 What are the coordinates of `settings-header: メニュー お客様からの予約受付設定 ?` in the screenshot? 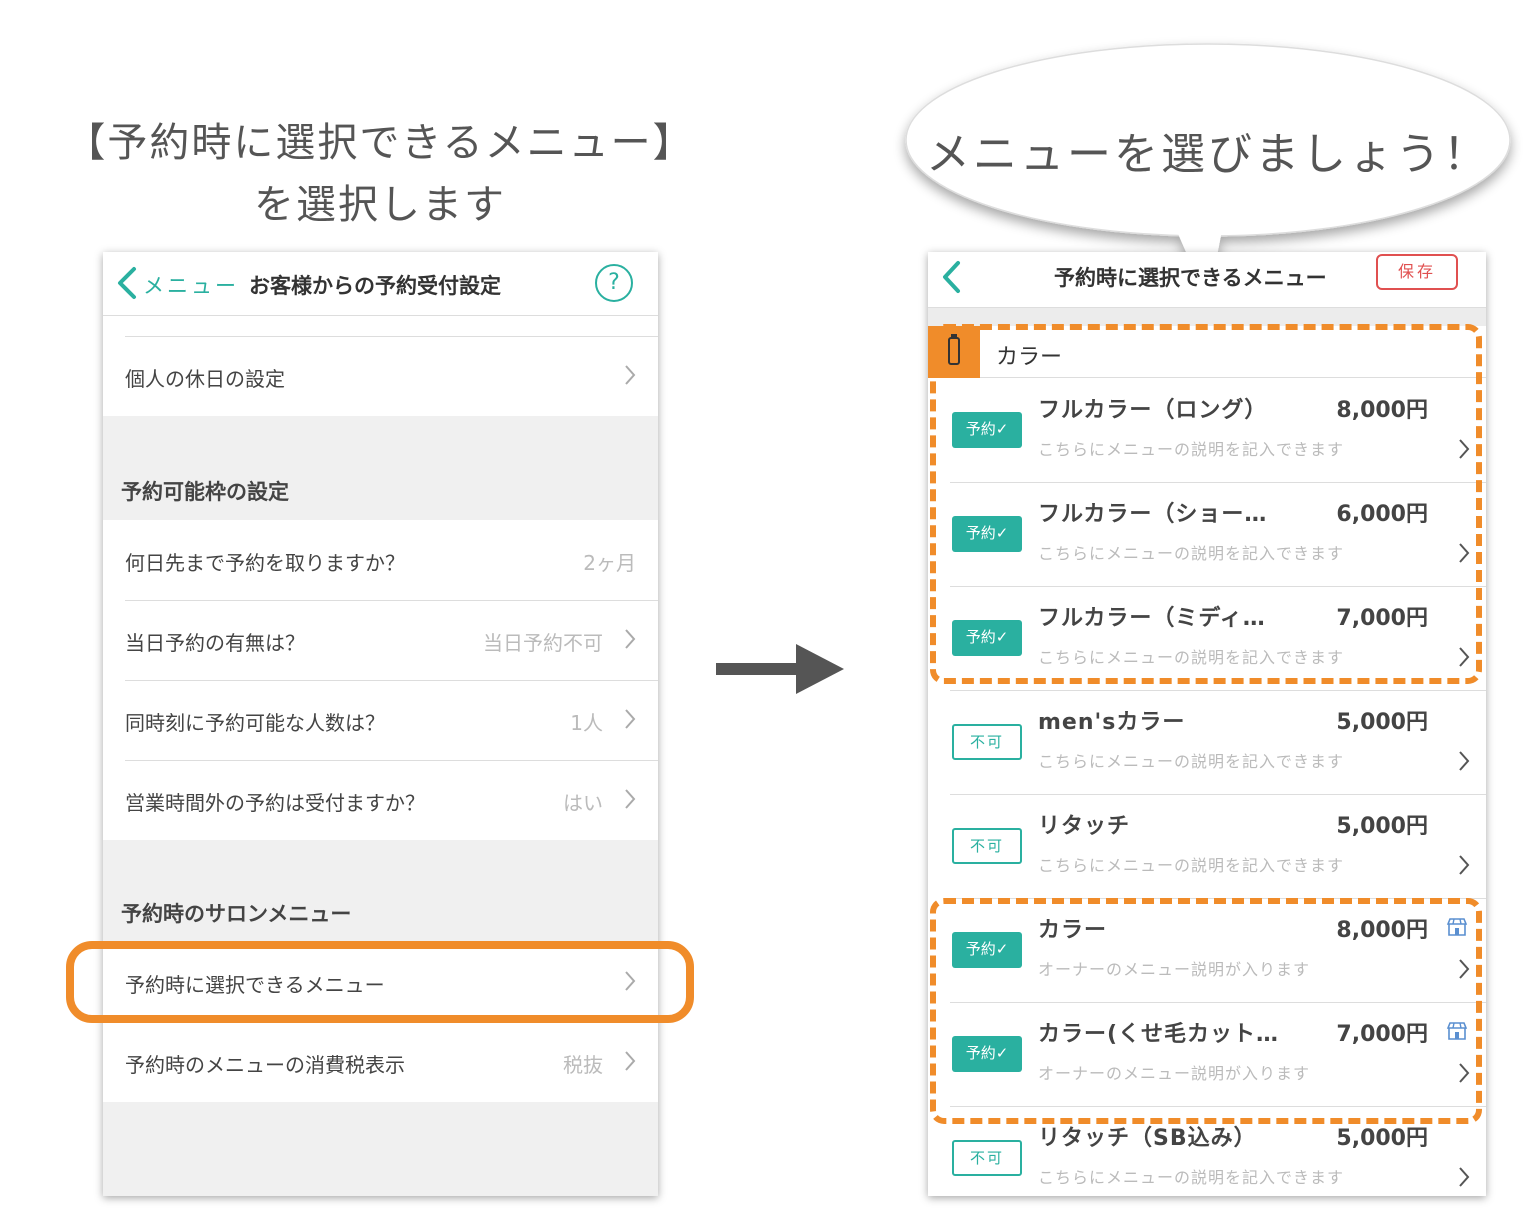 It's located at (380, 284).